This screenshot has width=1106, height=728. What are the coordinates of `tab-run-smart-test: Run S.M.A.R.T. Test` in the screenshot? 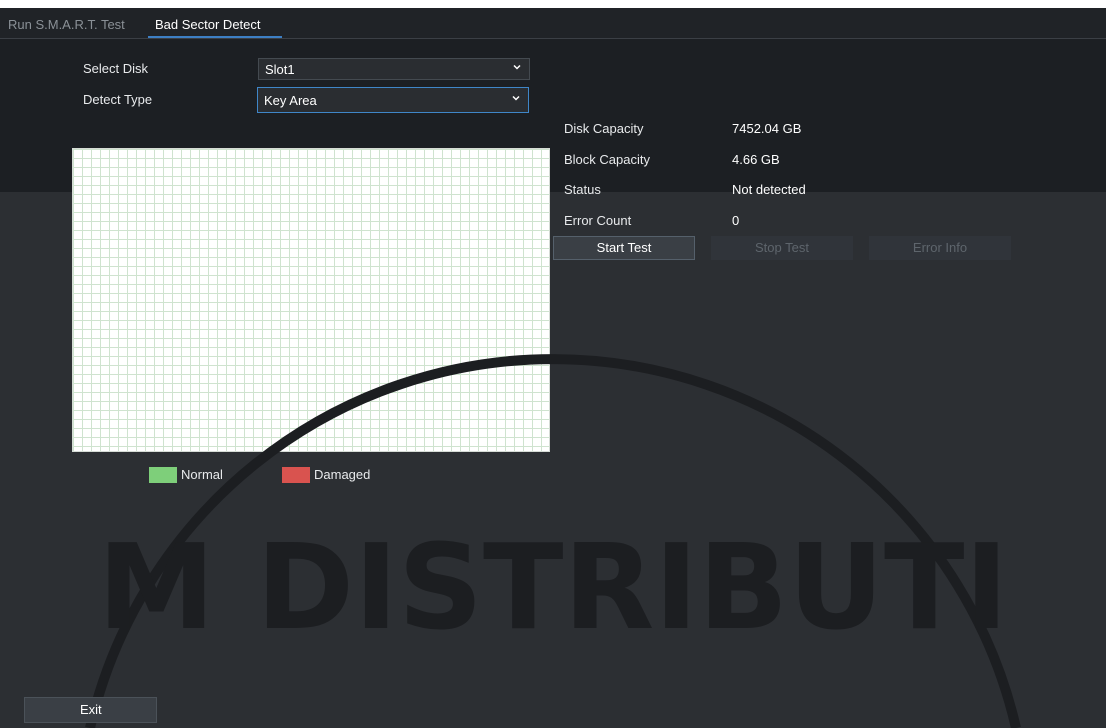 It's located at (66, 25).